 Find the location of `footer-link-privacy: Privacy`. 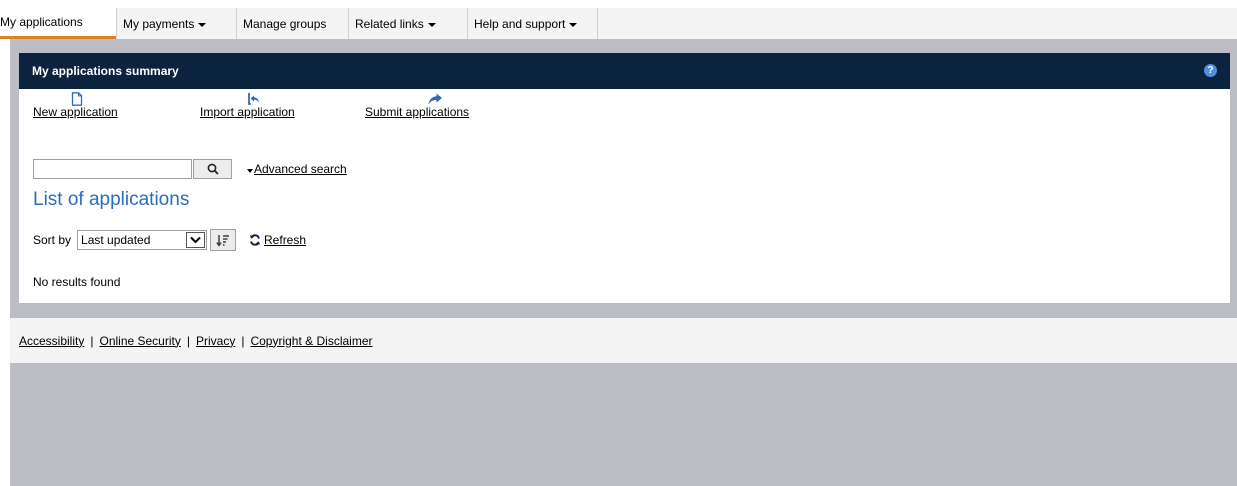

footer-link-privacy: Privacy is located at coordinates (215, 341).